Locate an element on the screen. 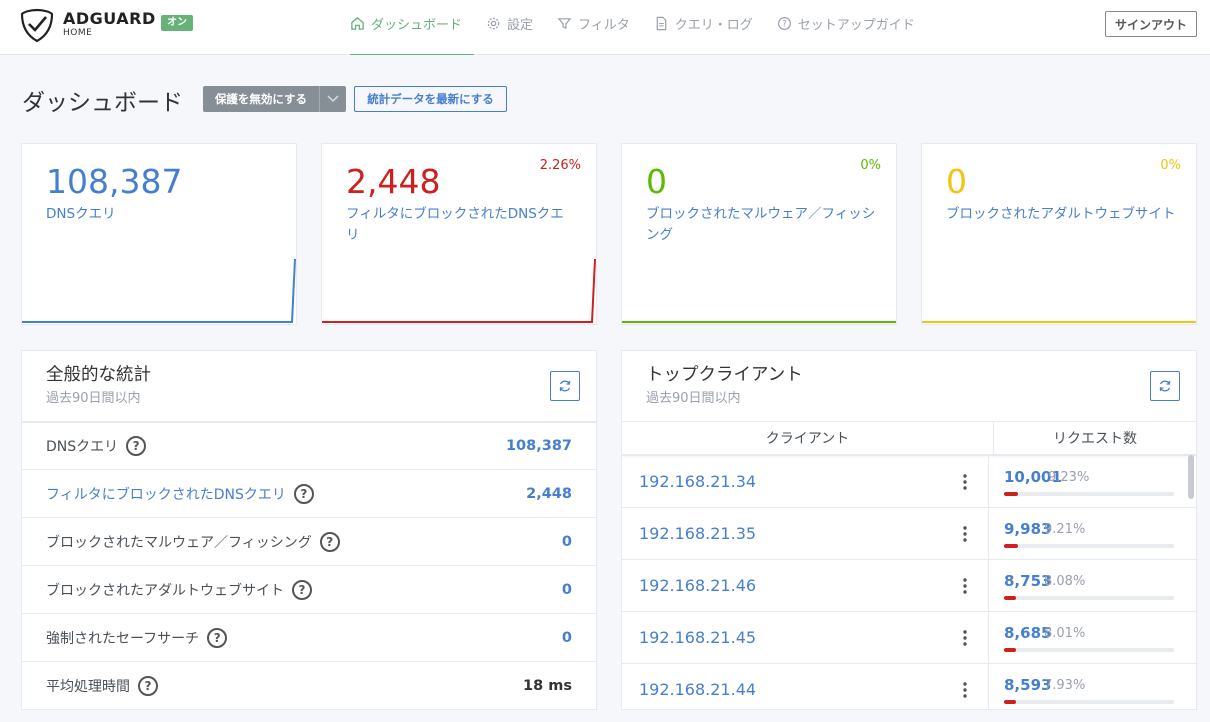 The image size is (1210, 722). page-title: ダッシュボード is located at coordinates (102, 103).